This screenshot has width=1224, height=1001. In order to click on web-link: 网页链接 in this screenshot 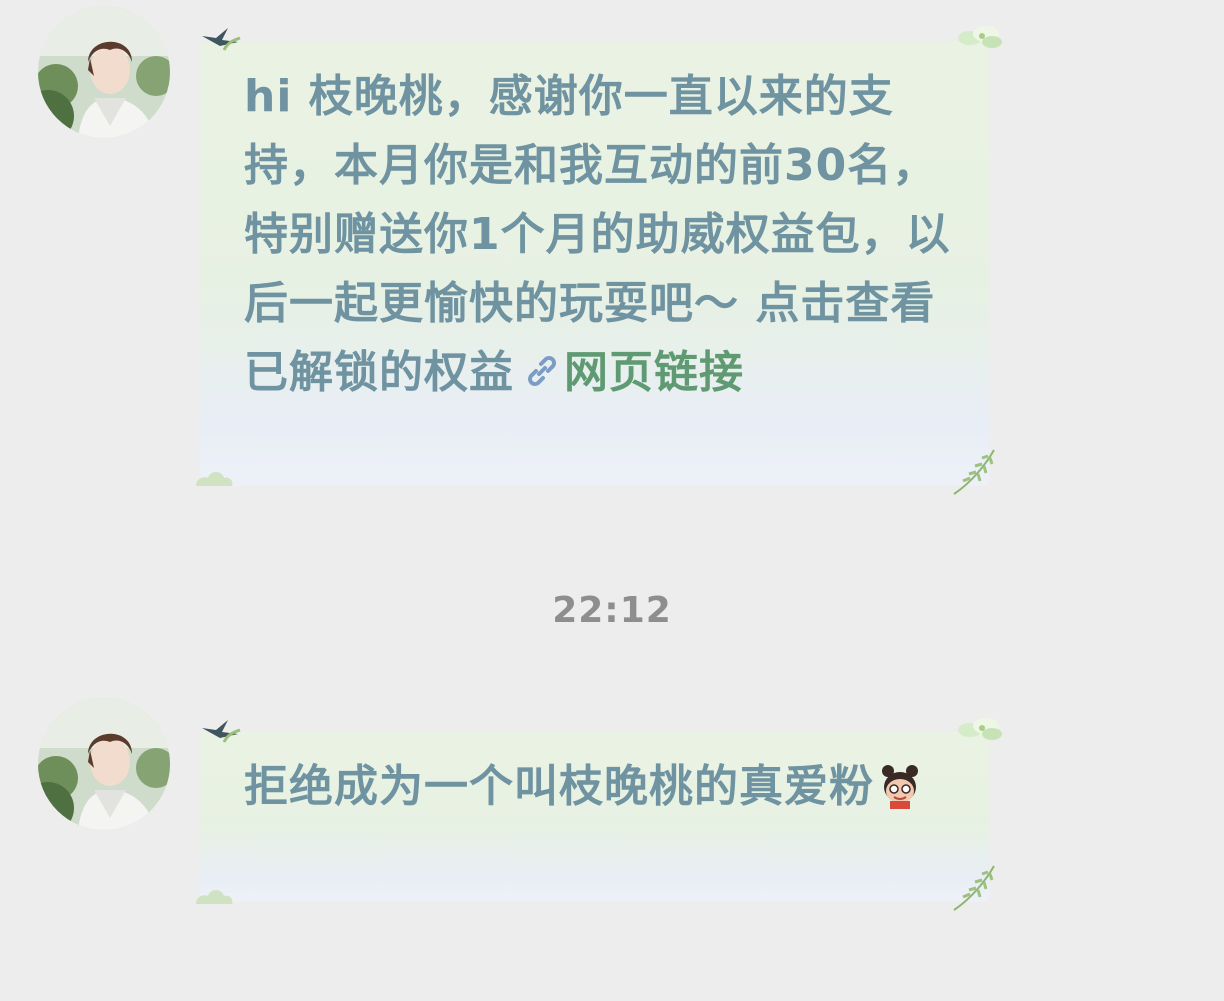, I will do `click(654, 372)`.